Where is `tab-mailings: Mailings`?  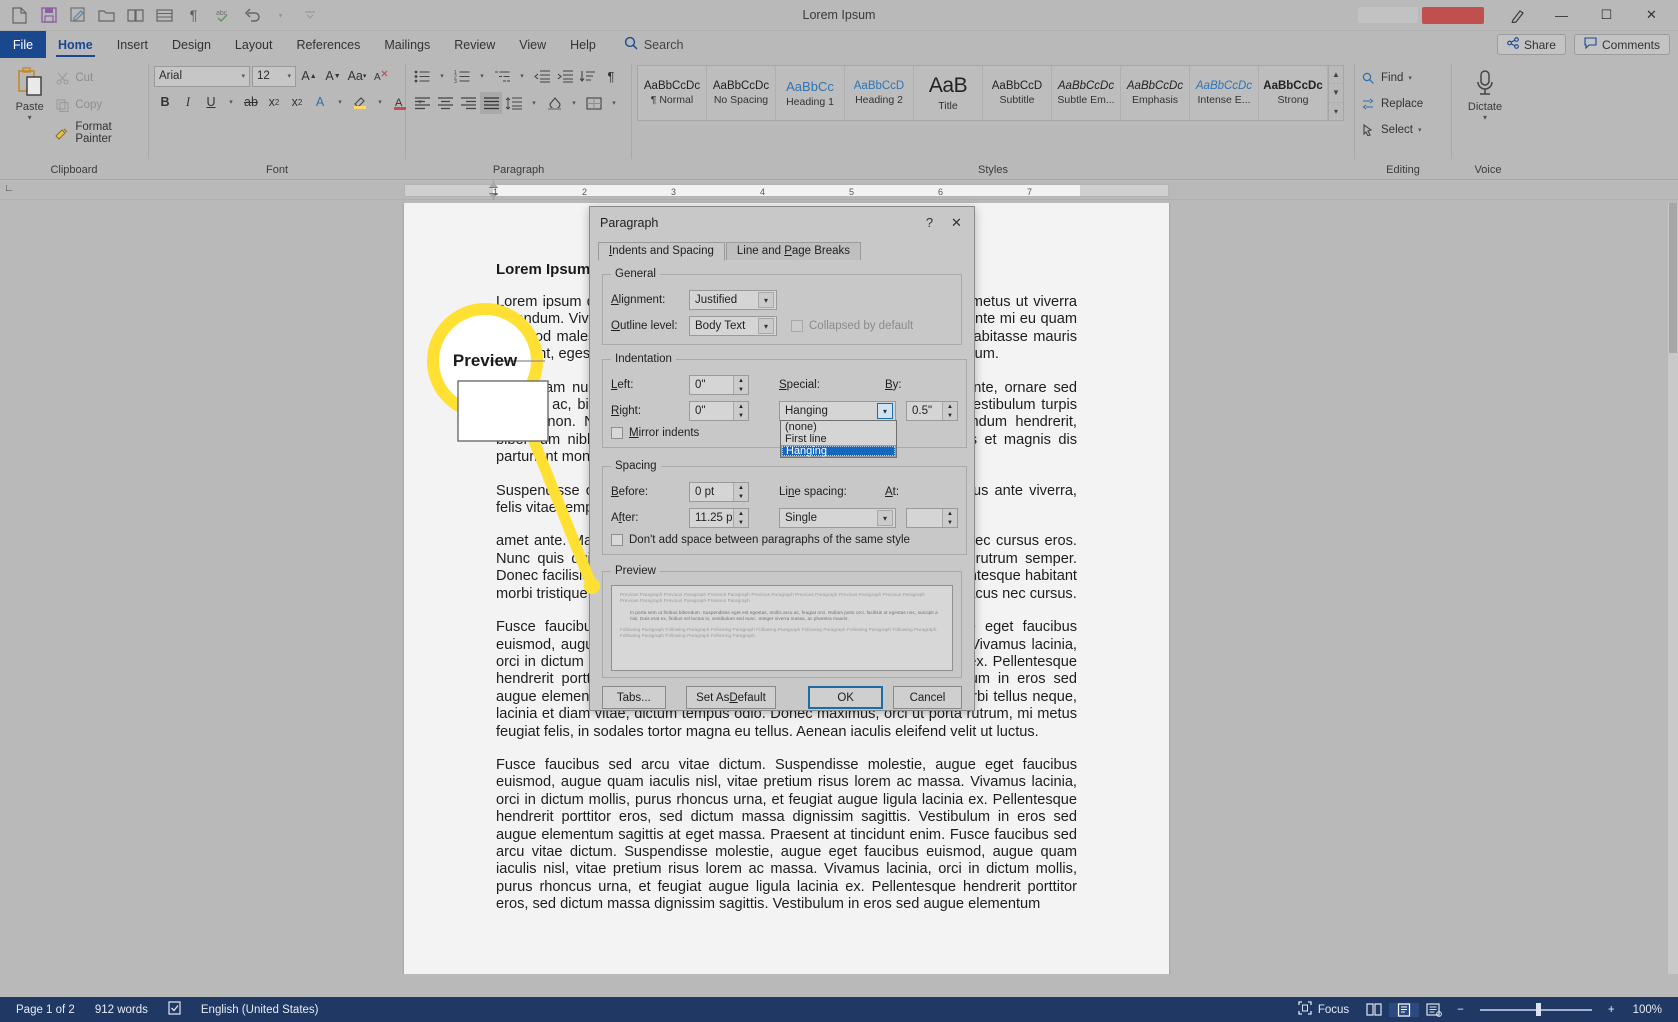
tab-mailings: Mailings is located at coordinates (407, 44).